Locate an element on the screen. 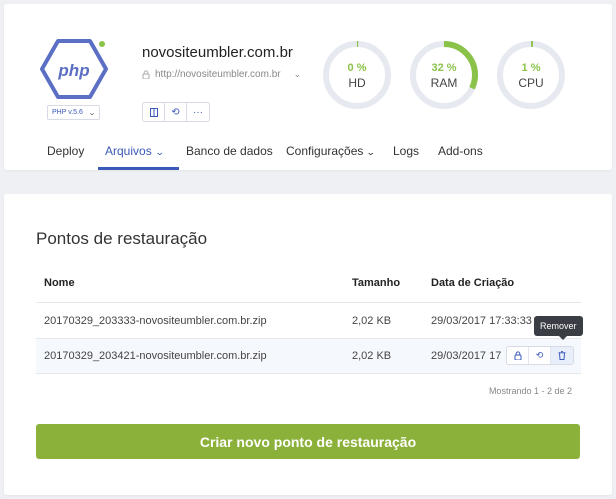 This screenshot has width=616, height=499. tab-configuracoes: Configurações ⌄ is located at coordinates (331, 157).